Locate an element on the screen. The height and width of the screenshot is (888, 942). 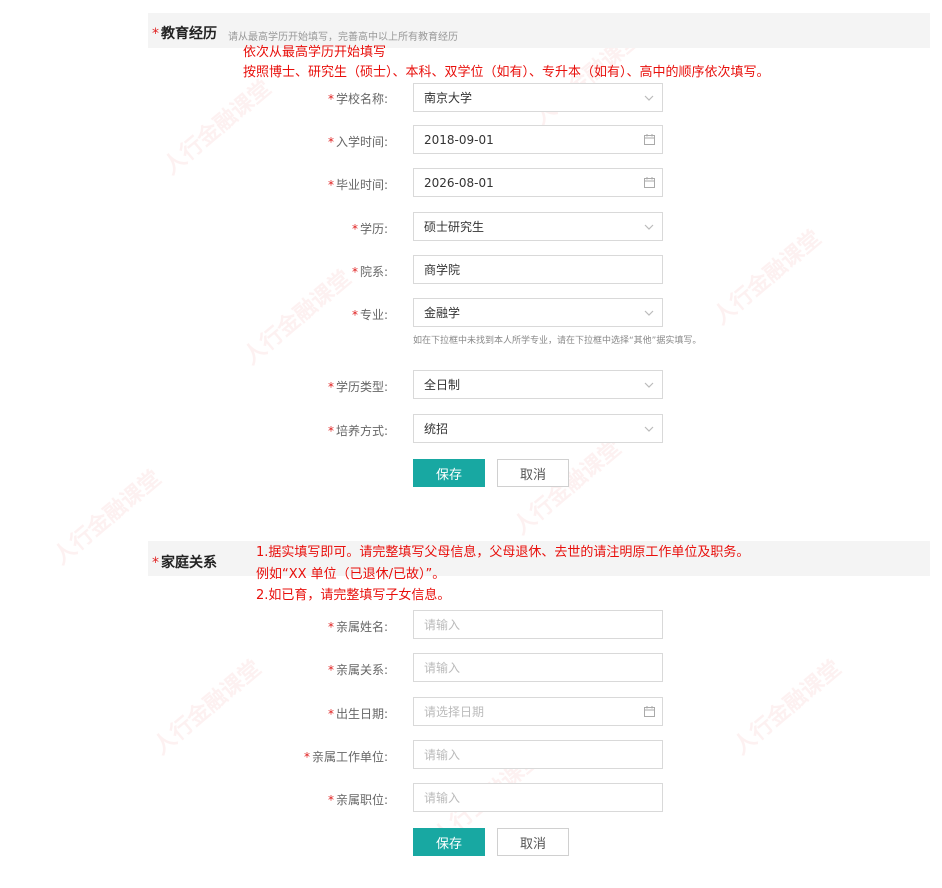
family-note-line2: 例如“XX 单位（已退休/已故）”。 is located at coordinates (351, 574).